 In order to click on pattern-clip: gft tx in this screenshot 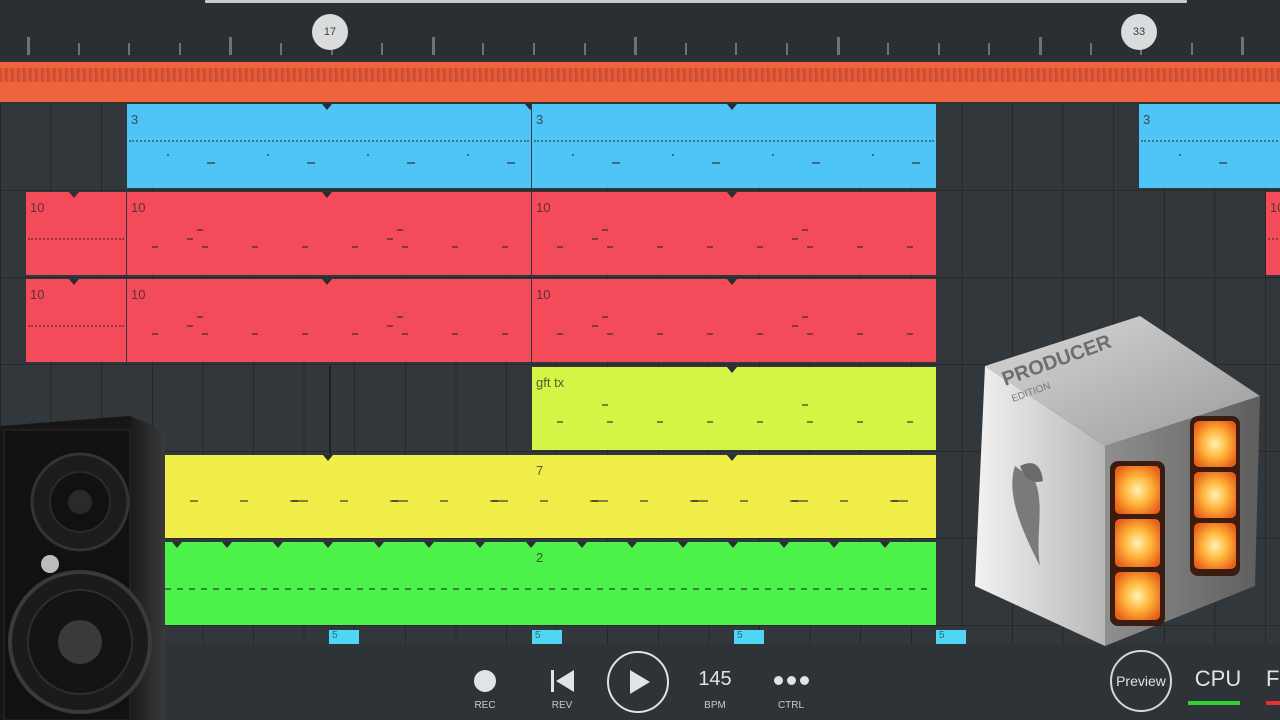, I will do `click(734, 408)`.